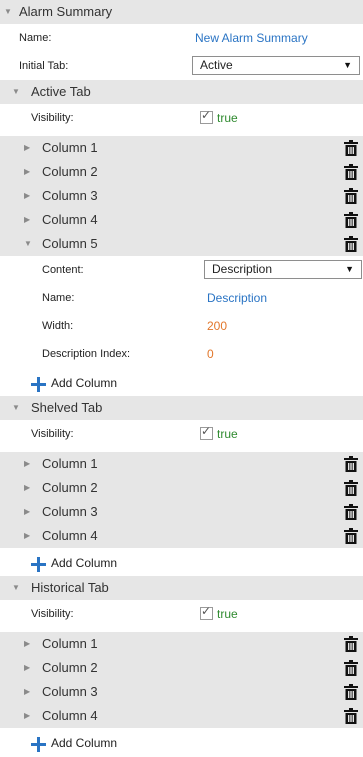 The image size is (363, 757). What do you see at coordinates (181, 562) in the screenshot?
I see `shelved-add-column-button: Add Column` at bounding box center [181, 562].